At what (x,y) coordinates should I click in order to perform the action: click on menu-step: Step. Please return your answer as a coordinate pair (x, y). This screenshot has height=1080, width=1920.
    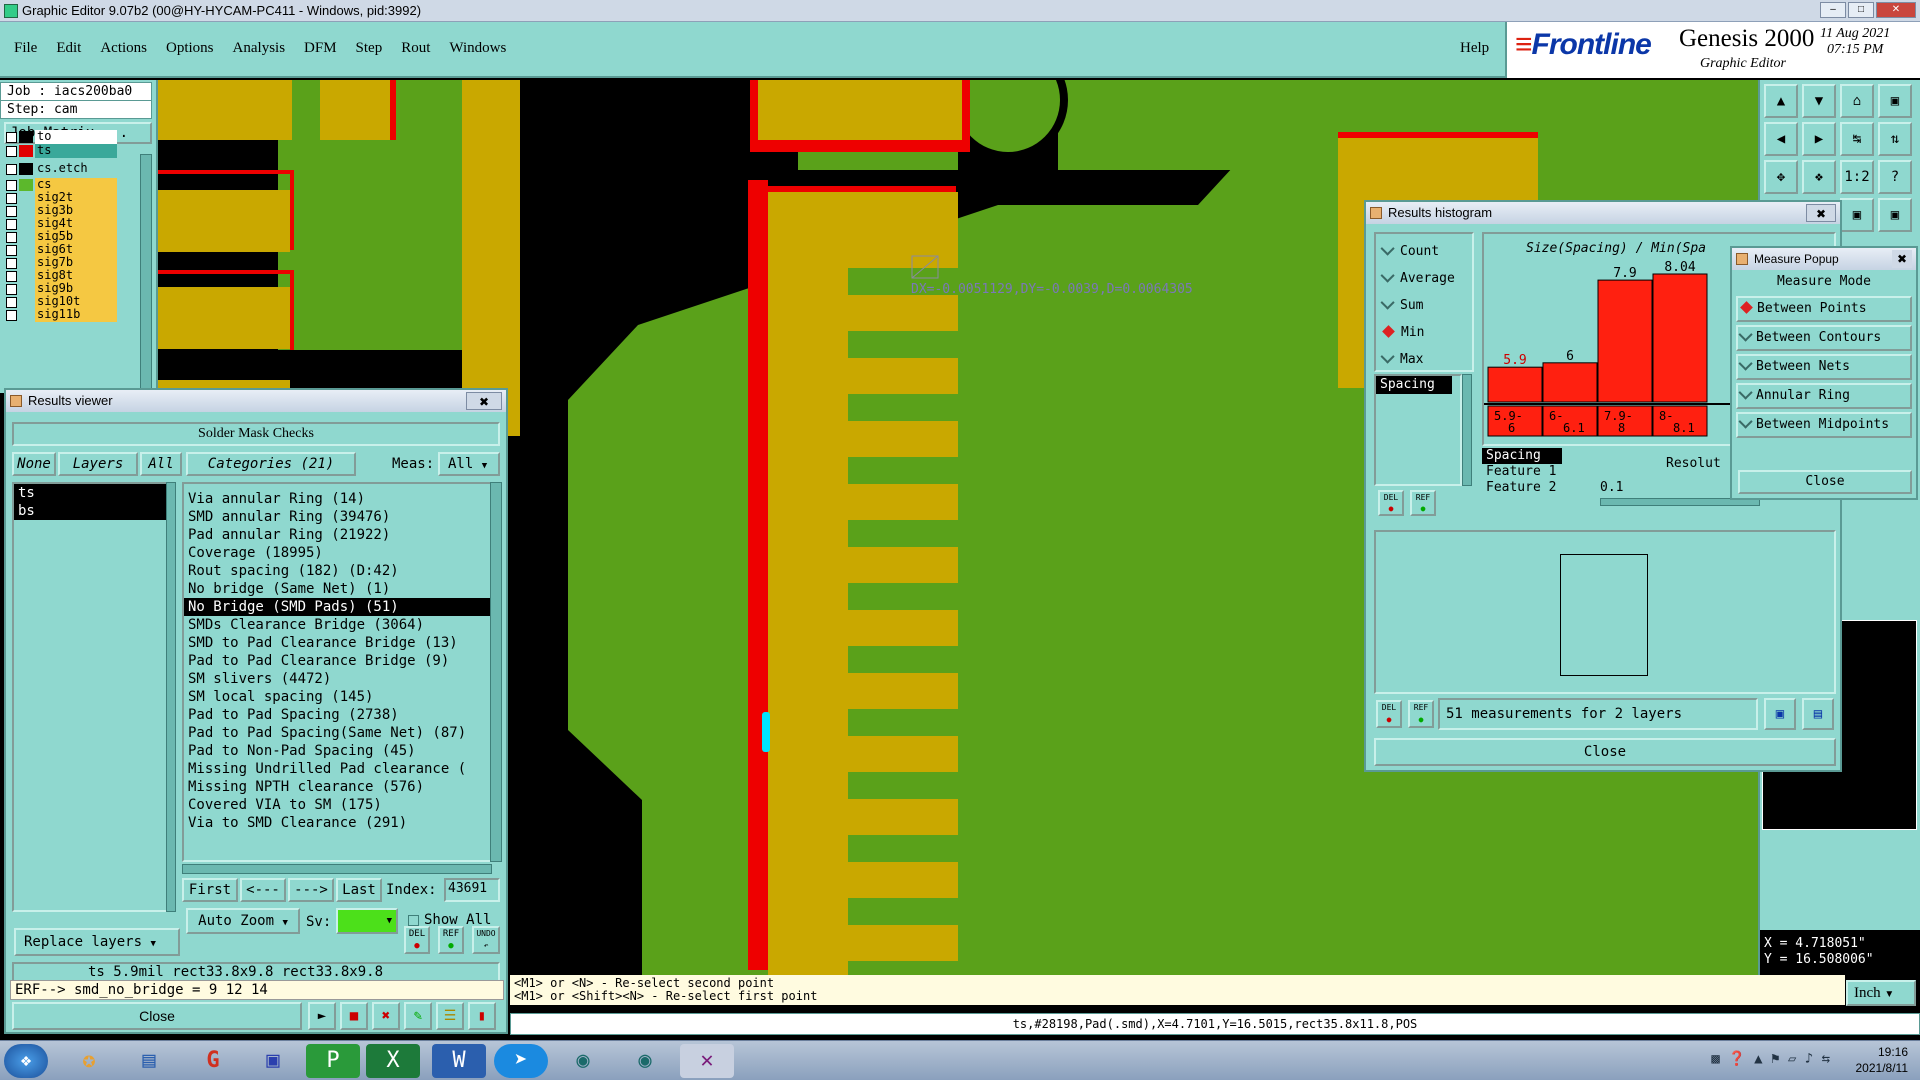
    Looking at the image, I should click on (369, 48).